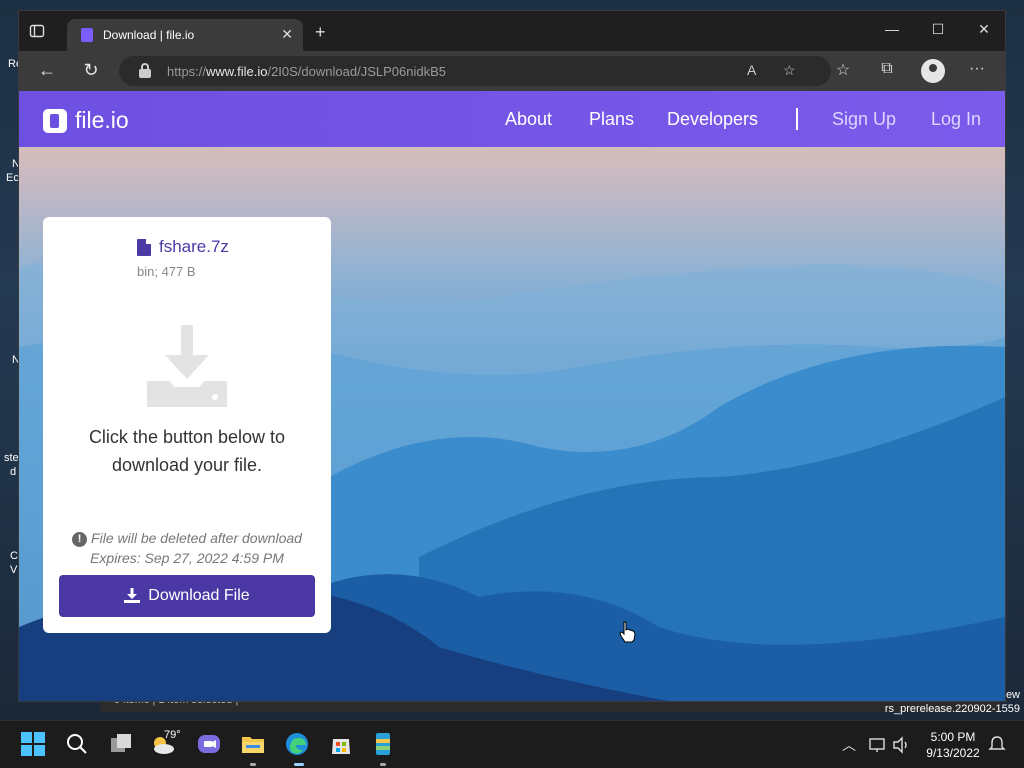 This screenshot has width=1024, height=768. Describe the element at coordinates (299, 764) in the screenshot. I see `active-app-indicator` at that location.